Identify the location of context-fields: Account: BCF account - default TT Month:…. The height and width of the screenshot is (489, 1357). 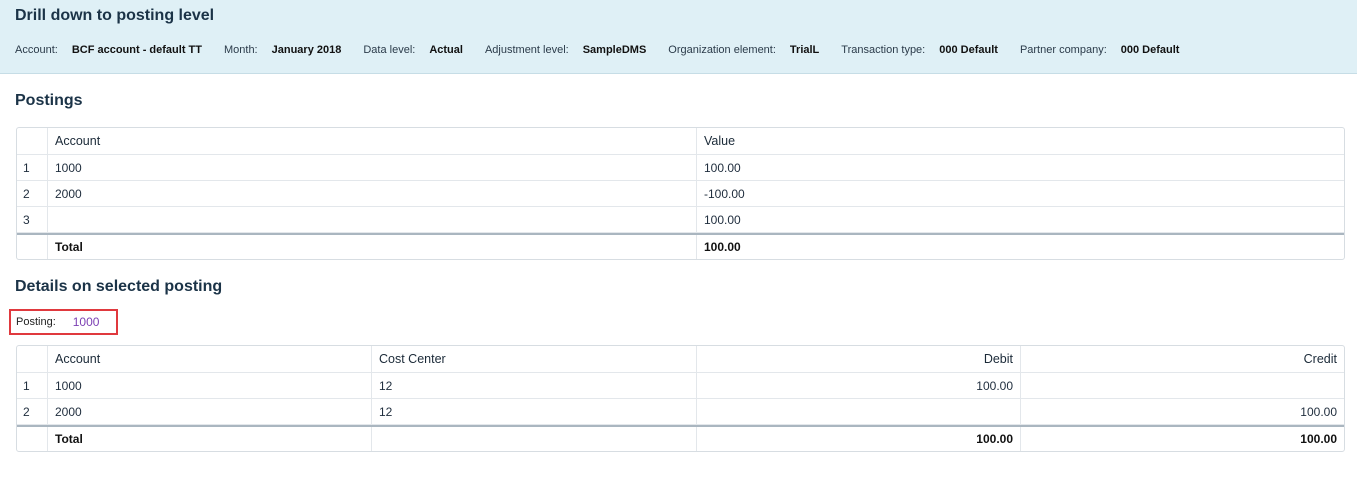
(608, 50).